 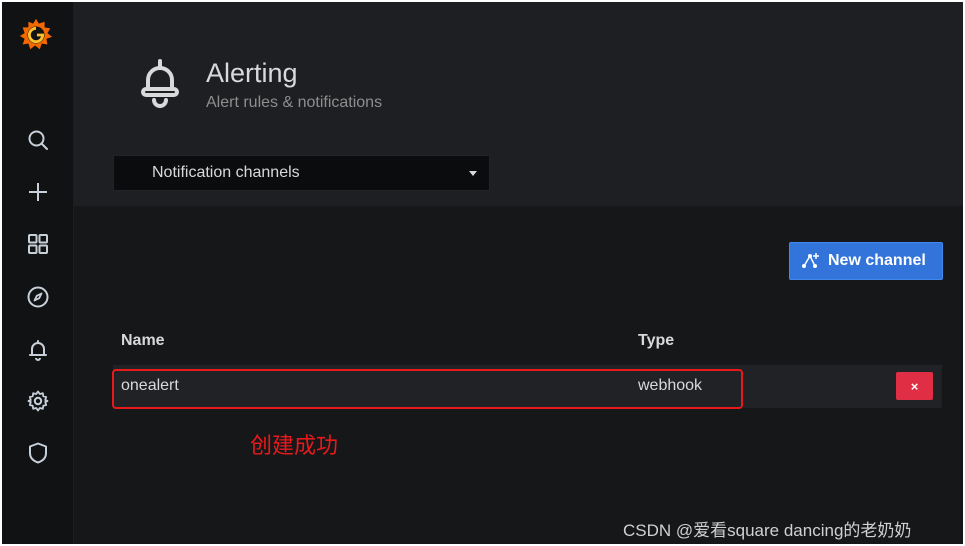 What do you see at coordinates (38, 401) in the screenshot?
I see `gear-icon` at bounding box center [38, 401].